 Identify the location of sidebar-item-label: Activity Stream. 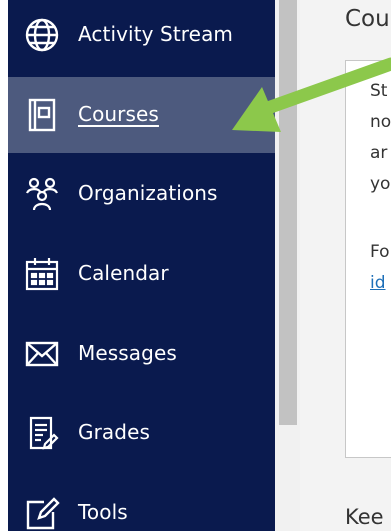
(156, 34).